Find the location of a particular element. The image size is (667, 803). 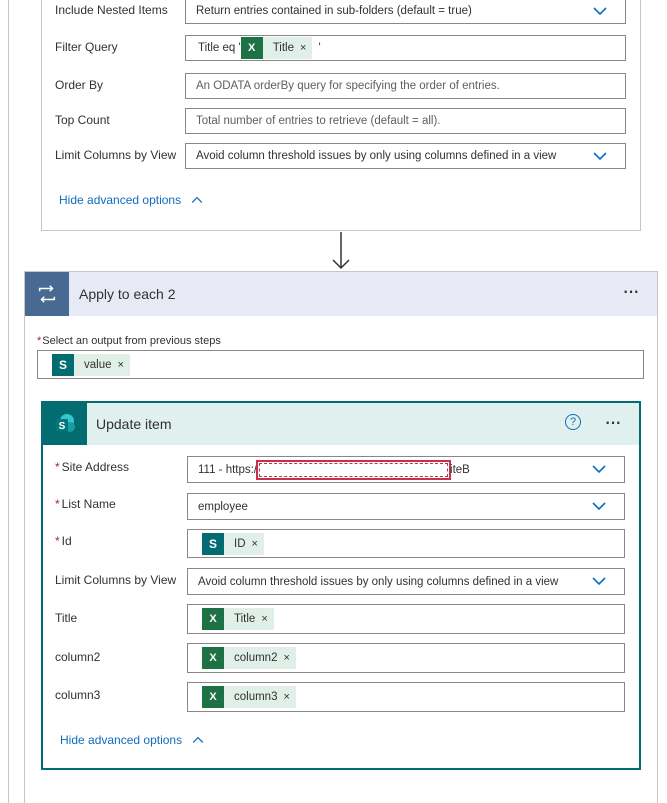

help-icon-glyph: ? is located at coordinates (573, 422).